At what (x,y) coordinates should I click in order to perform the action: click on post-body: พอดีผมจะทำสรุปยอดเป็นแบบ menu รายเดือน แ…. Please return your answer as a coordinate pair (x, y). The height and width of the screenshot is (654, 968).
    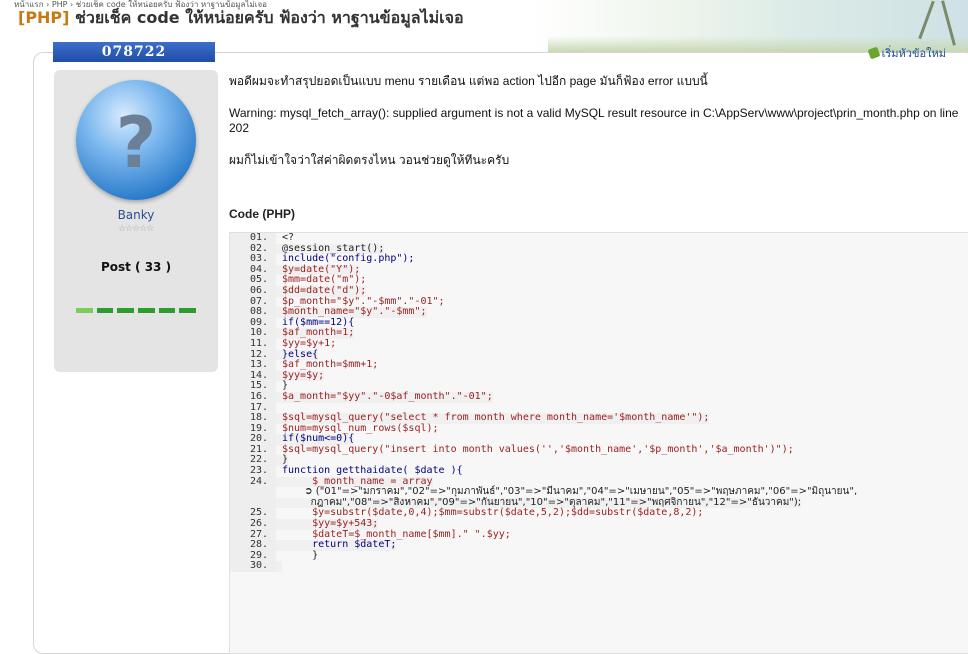
    Looking at the image, I should click on (598, 129).